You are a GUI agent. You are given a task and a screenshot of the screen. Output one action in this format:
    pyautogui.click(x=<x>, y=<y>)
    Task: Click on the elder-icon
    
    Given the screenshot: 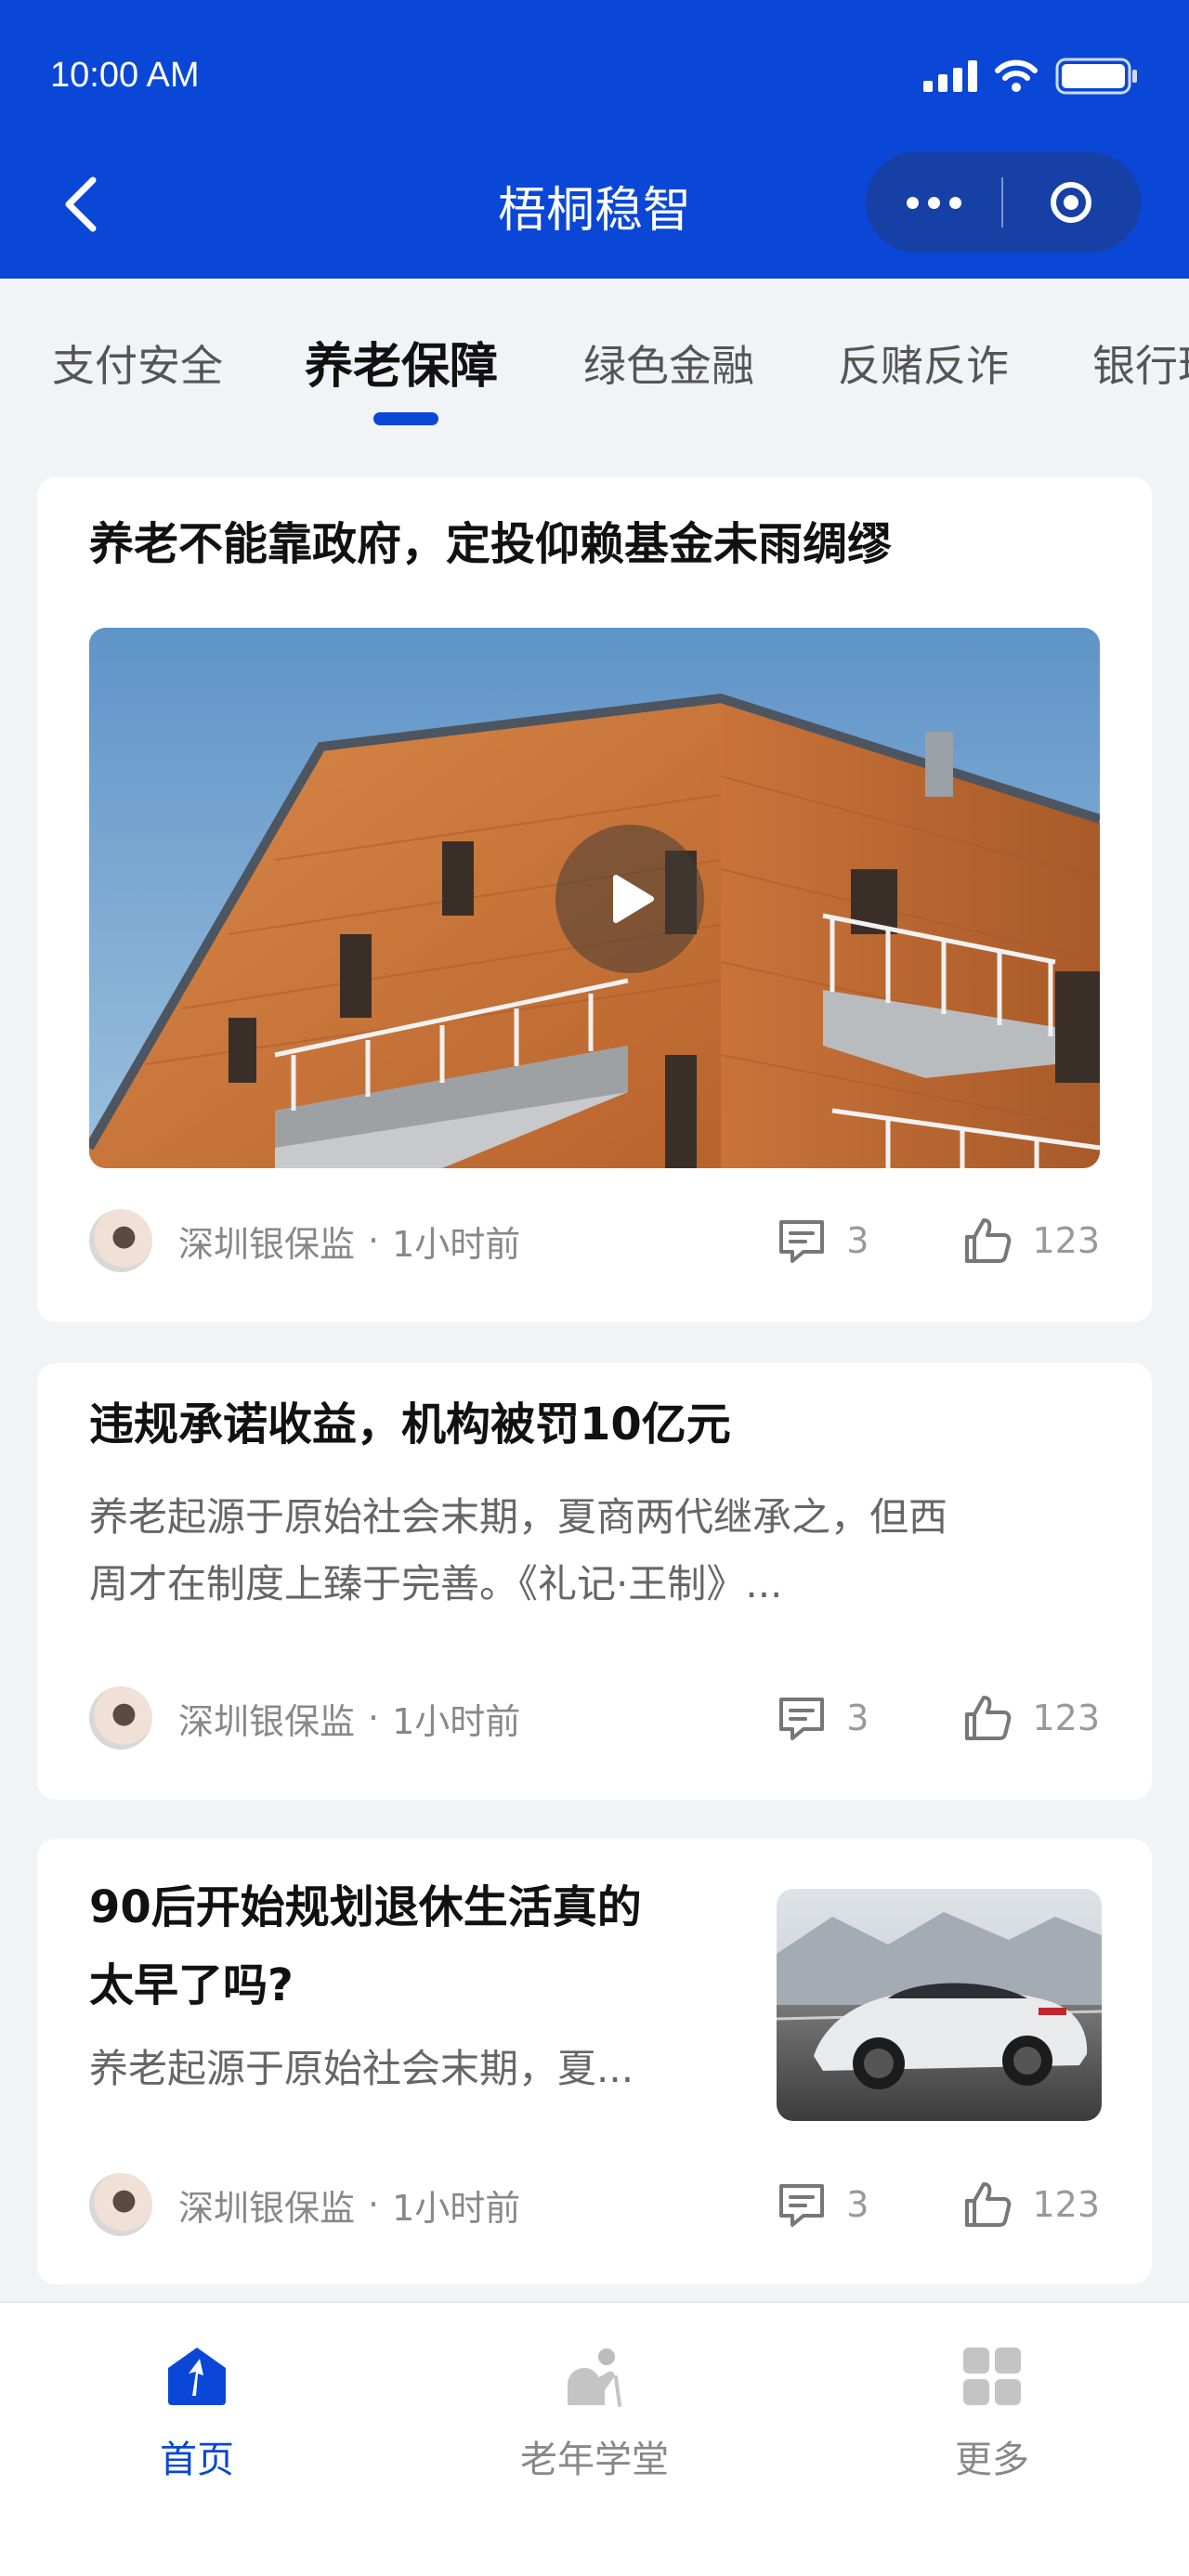 What is the action you would take?
    pyautogui.click(x=594, y=2378)
    